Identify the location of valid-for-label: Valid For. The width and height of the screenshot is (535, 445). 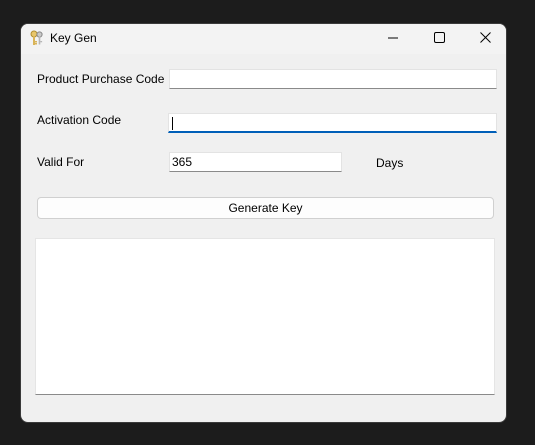
(61, 162).